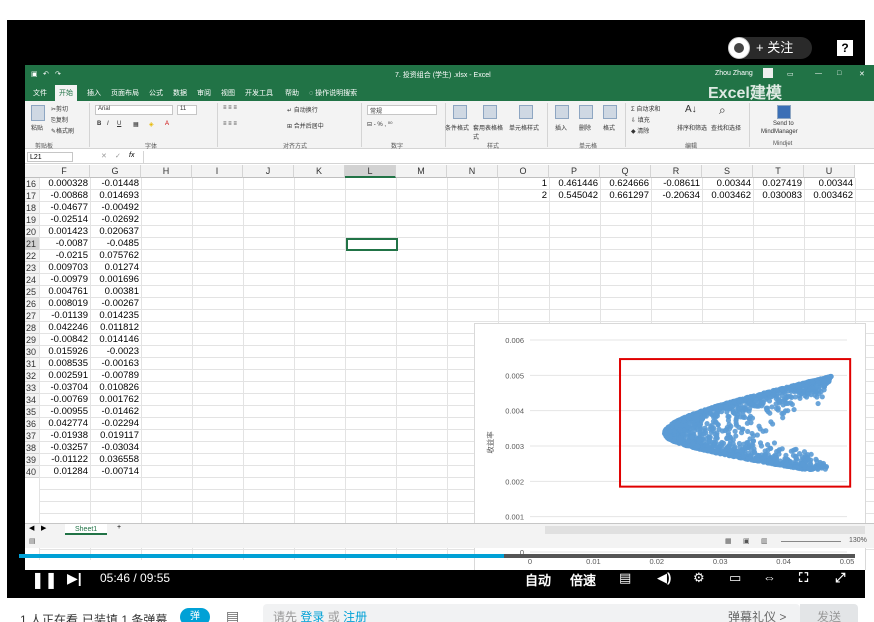  Describe the element at coordinates (151, 124) in the screenshot. I see `fill-color-icon: ◈` at that location.